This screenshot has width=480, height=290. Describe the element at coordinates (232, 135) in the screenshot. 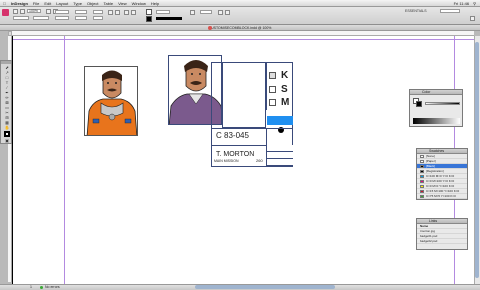

I see `card-code: C 83-045` at that location.